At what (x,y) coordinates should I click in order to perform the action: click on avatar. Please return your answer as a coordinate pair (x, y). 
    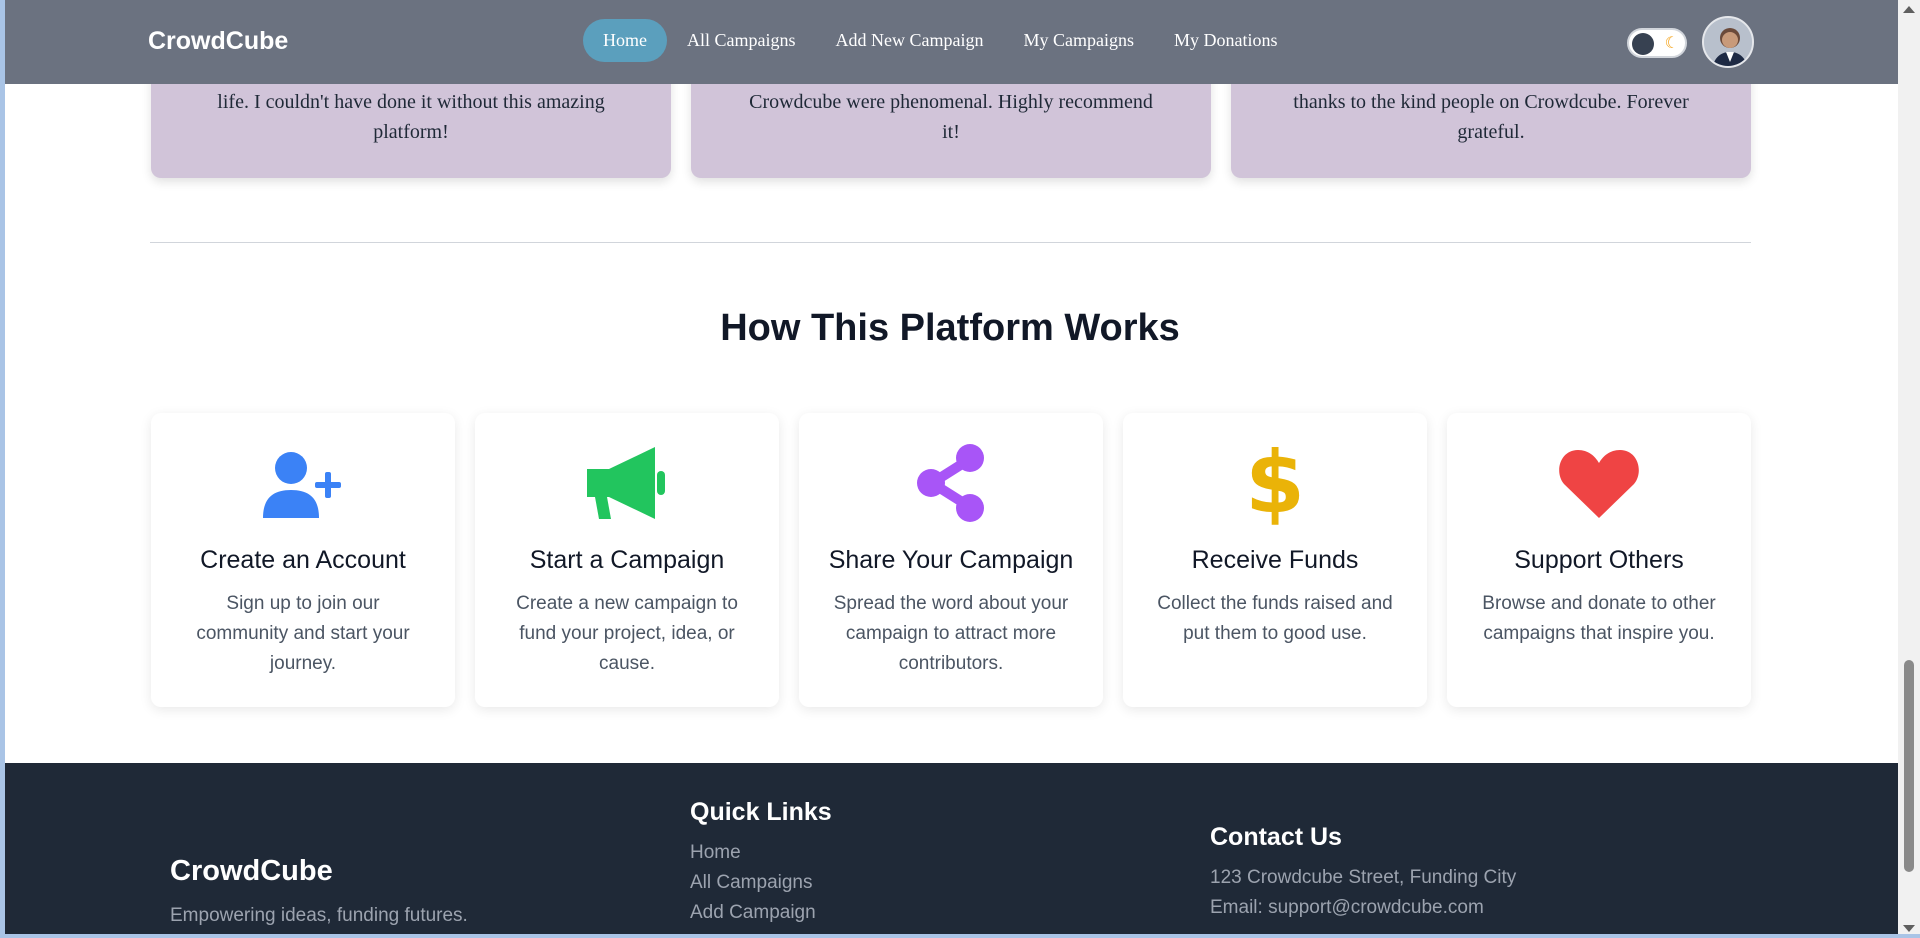
    Looking at the image, I should click on (1728, 42).